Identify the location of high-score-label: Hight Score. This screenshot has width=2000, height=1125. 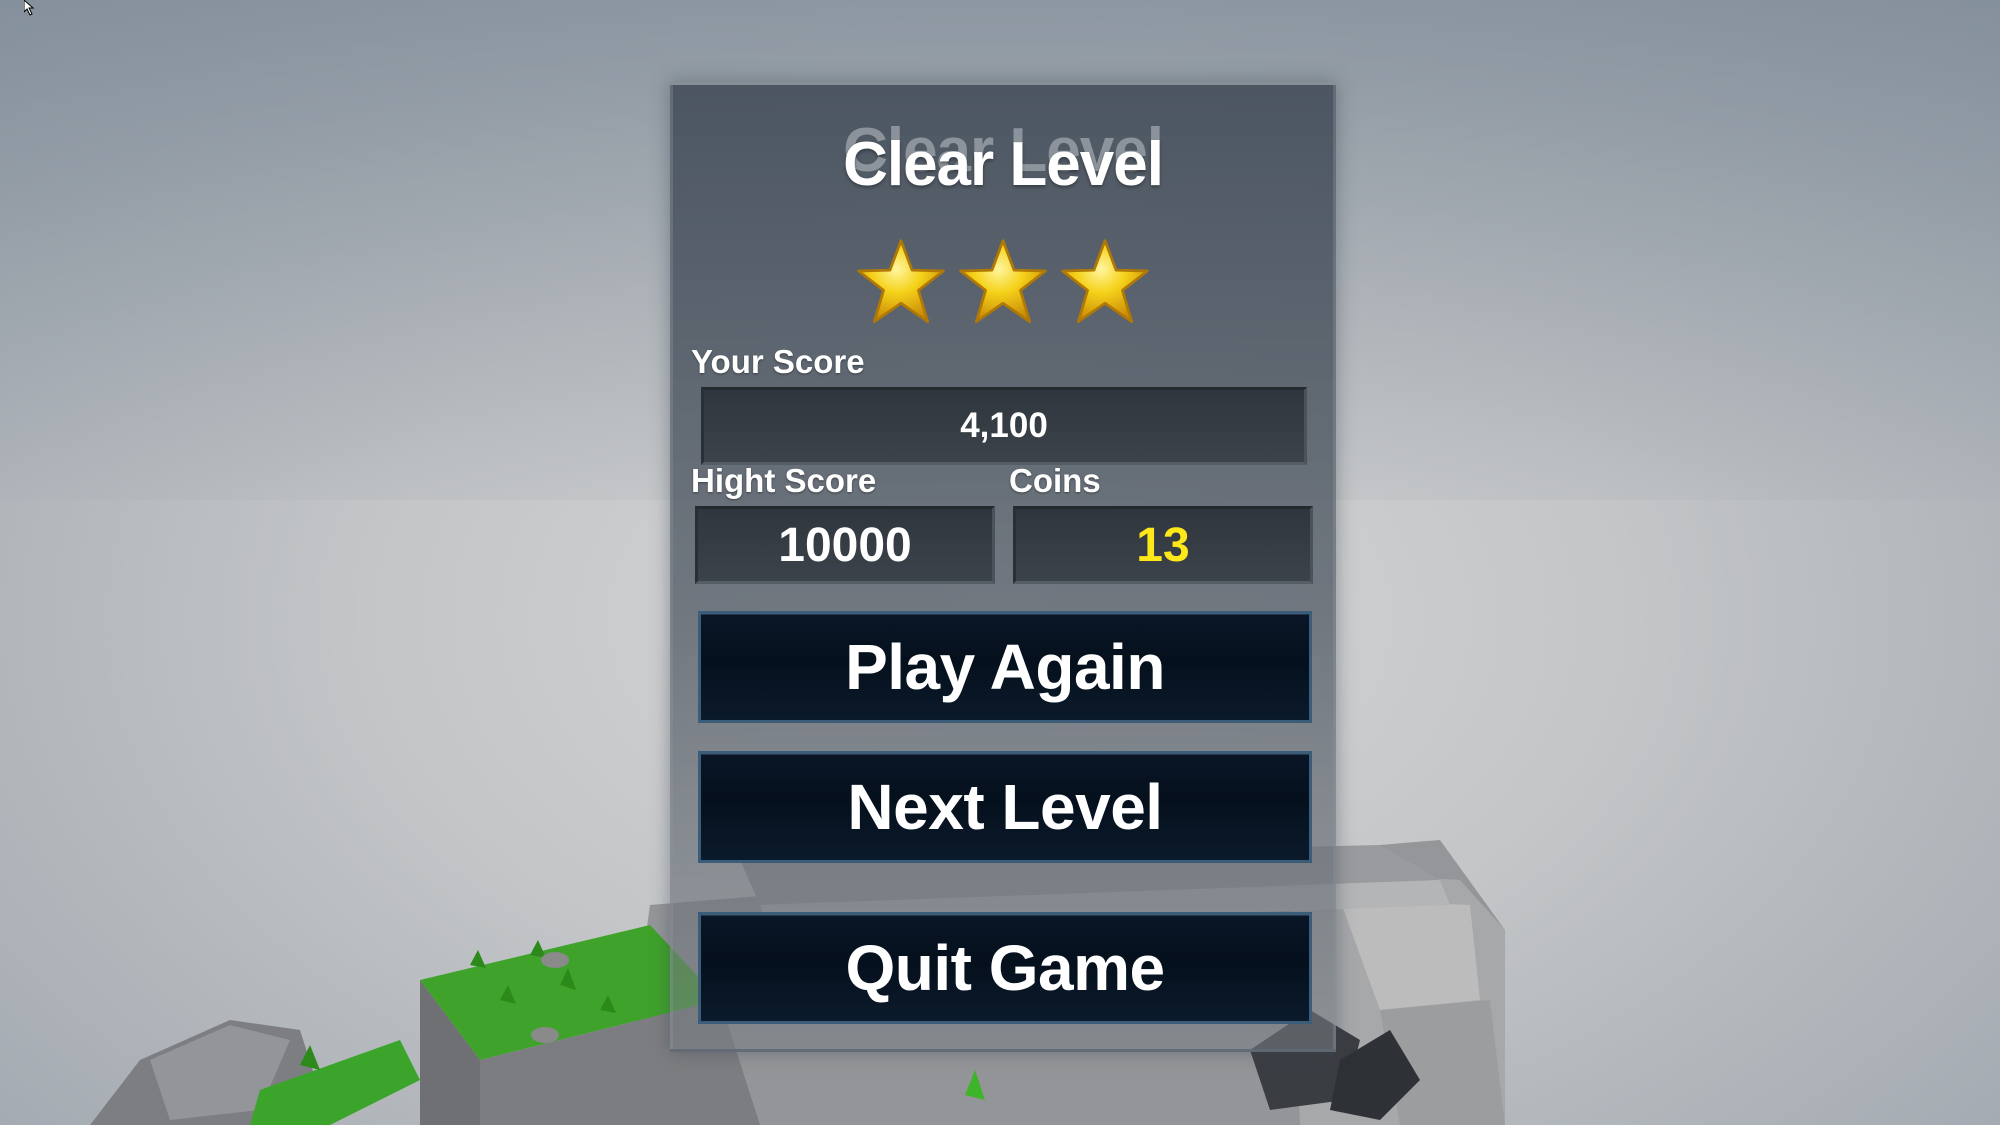
(784, 480).